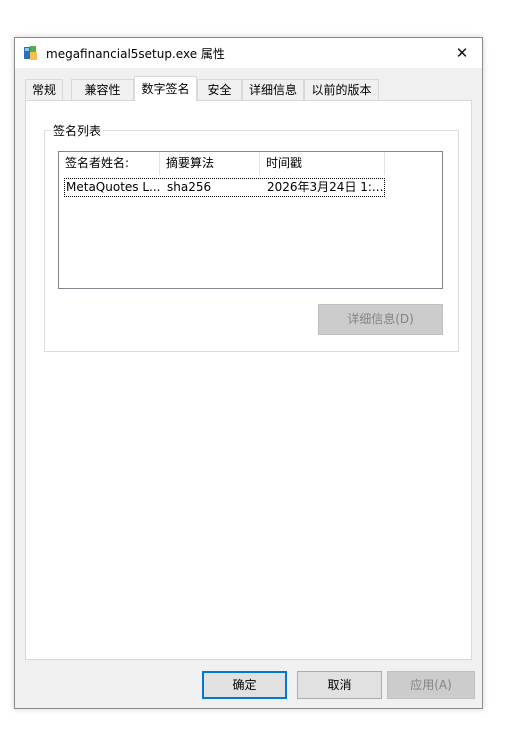 Image resolution: width=523 pixels, height=752 pixels. What do you see at coordinates (109, 163) in the screenshot?
I see `column-signer: 签名者姓名:` at bounding box center [109, 163].